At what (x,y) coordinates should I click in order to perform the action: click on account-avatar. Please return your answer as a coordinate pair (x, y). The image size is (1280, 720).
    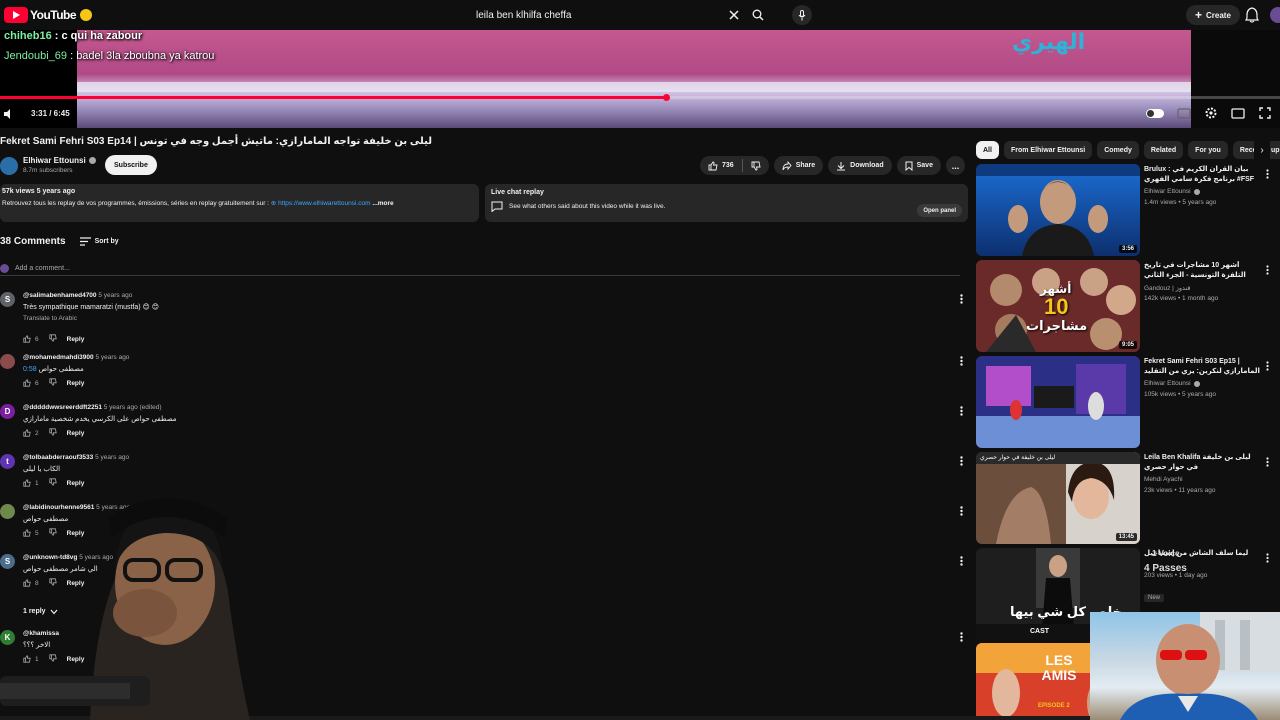
    Looking at the image, I should click on (1275, 15).